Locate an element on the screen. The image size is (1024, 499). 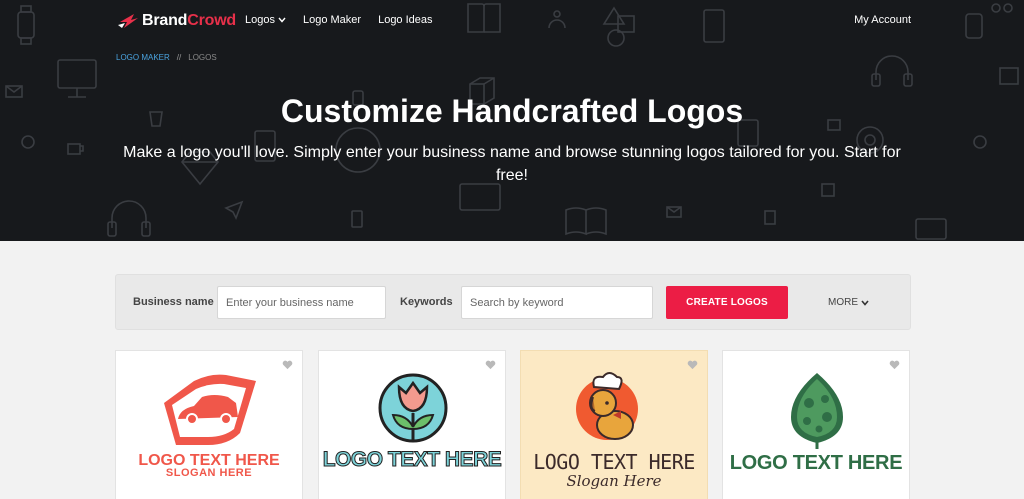
slogan-text: Slogan Here is located at coordinates (614, 481).